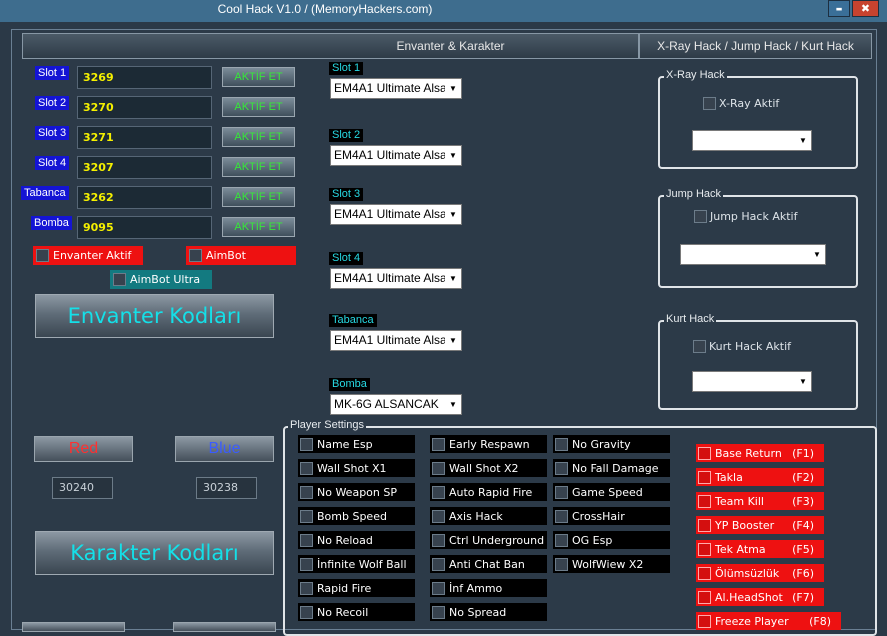 The width and height of the screenshot is (887, 636). What do you see at coordinates (742, 346) in the screenshot?
I see `hack-checkbox-row: Kurt Hack Aktif` at bounding box center [742, 346].